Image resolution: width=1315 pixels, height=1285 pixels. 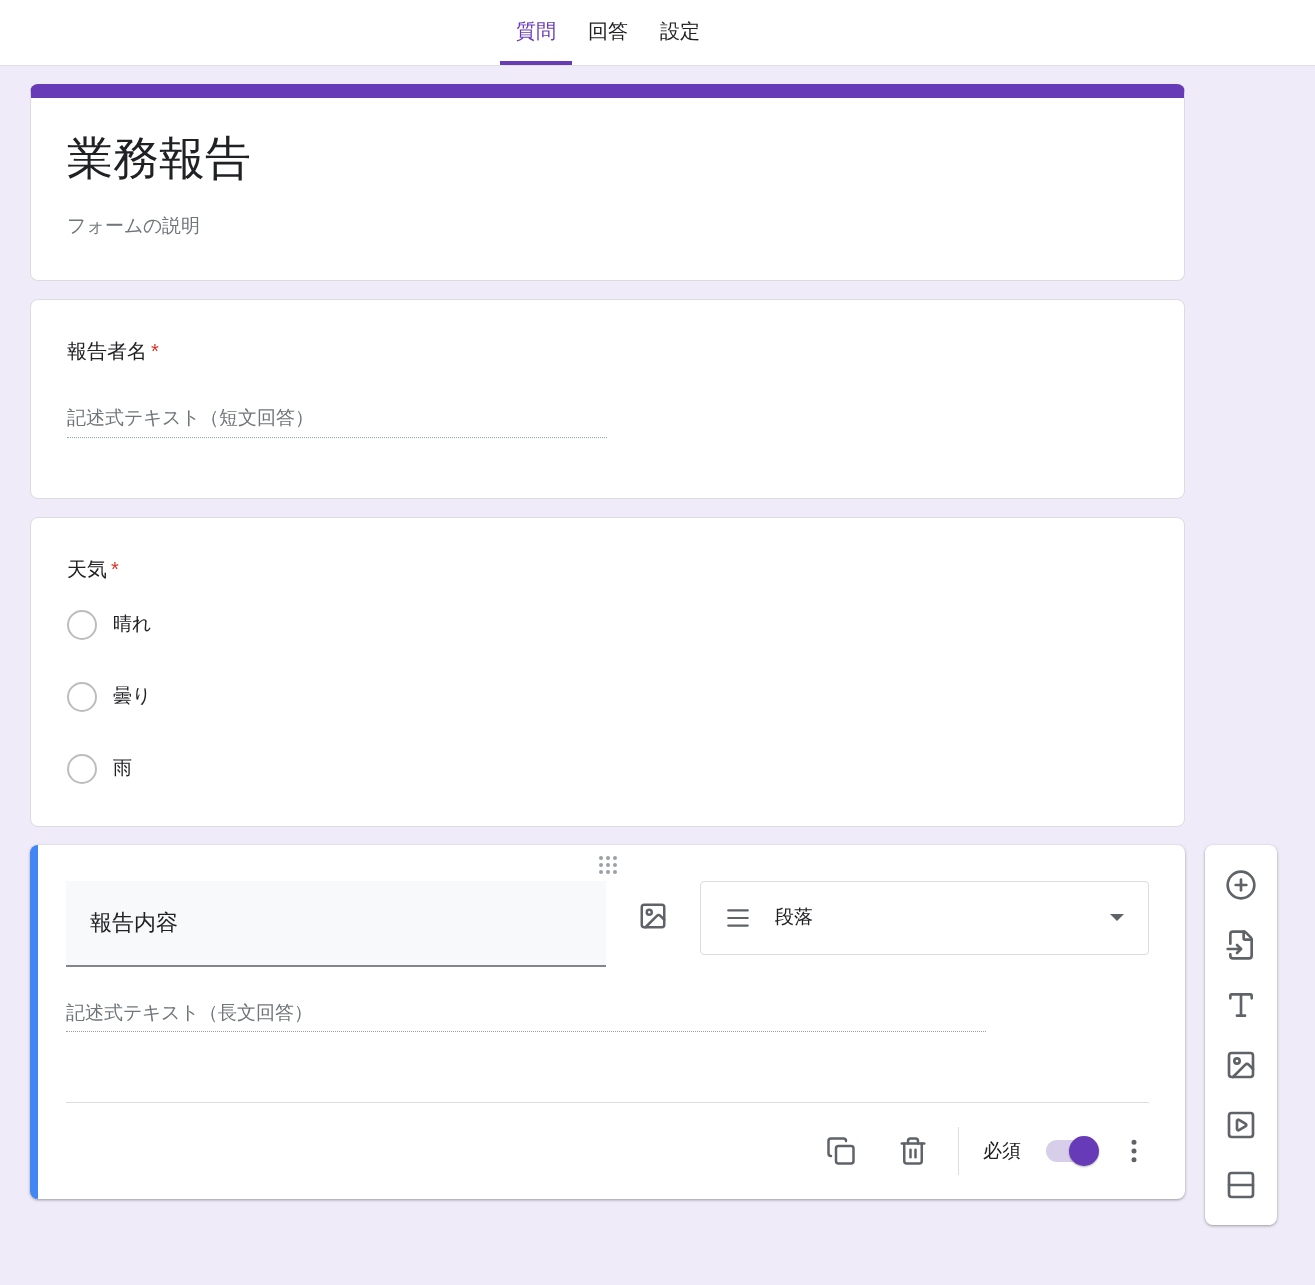 I want to click on delete-icon, so click(x=913, y=1151).